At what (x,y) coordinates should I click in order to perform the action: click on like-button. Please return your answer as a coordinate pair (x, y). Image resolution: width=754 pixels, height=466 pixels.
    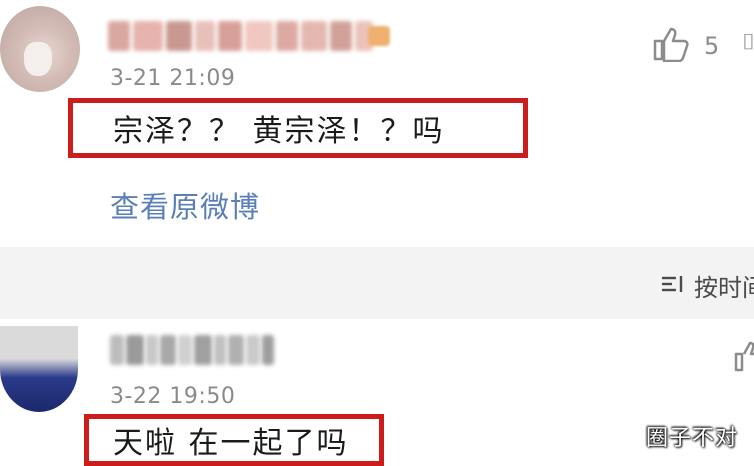
    Looking at the image, I should click on (744, 359).